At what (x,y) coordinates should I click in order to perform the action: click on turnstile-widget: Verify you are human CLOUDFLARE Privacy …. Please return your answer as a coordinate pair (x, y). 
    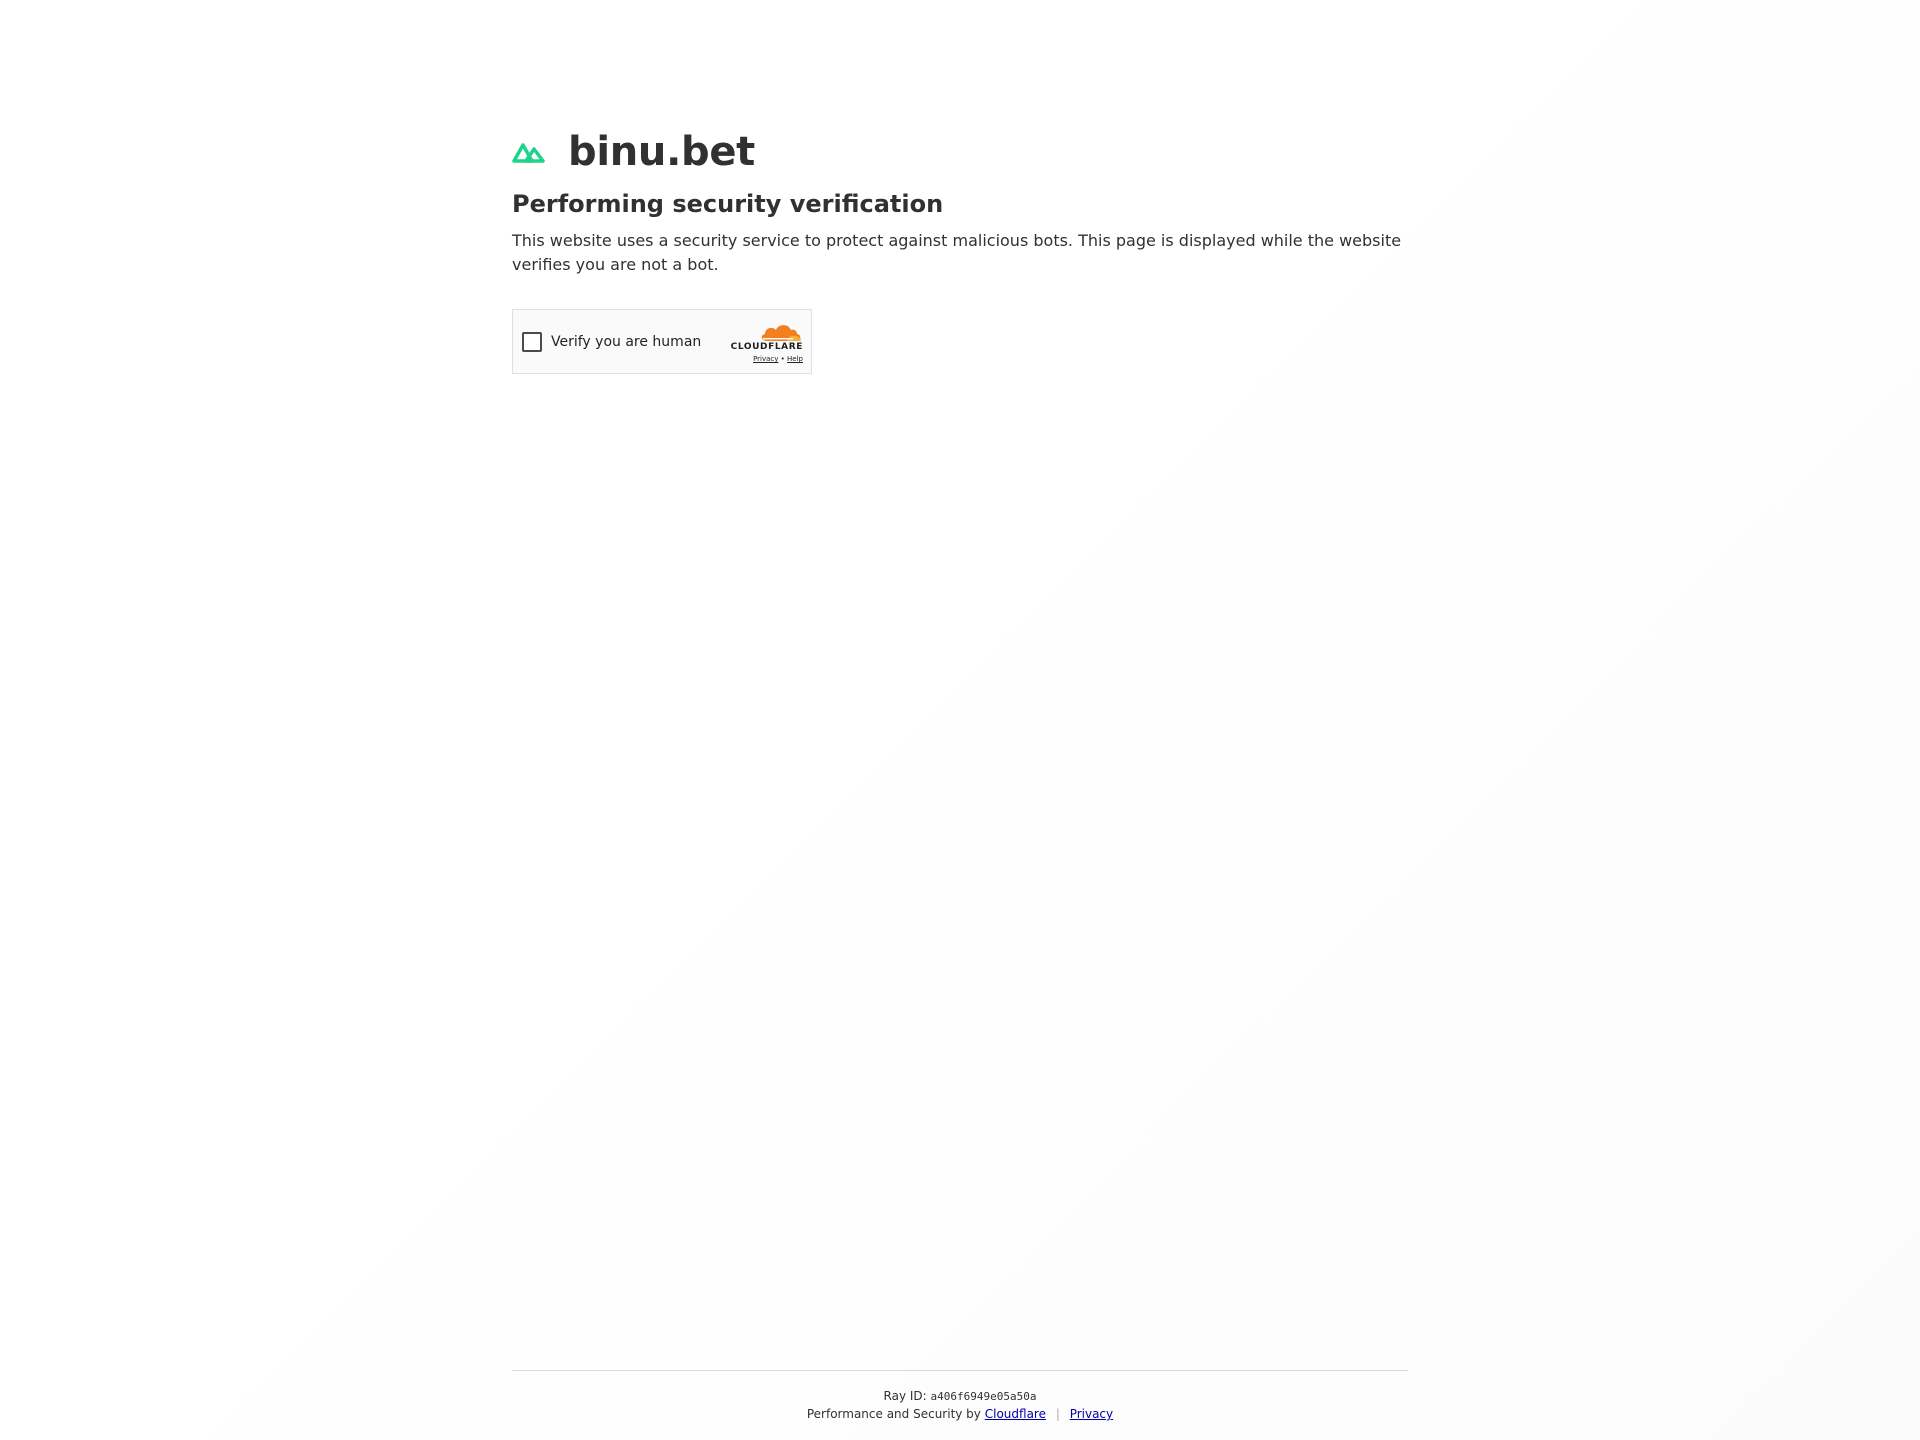
    Looking at the image, I should click on (662, 341).